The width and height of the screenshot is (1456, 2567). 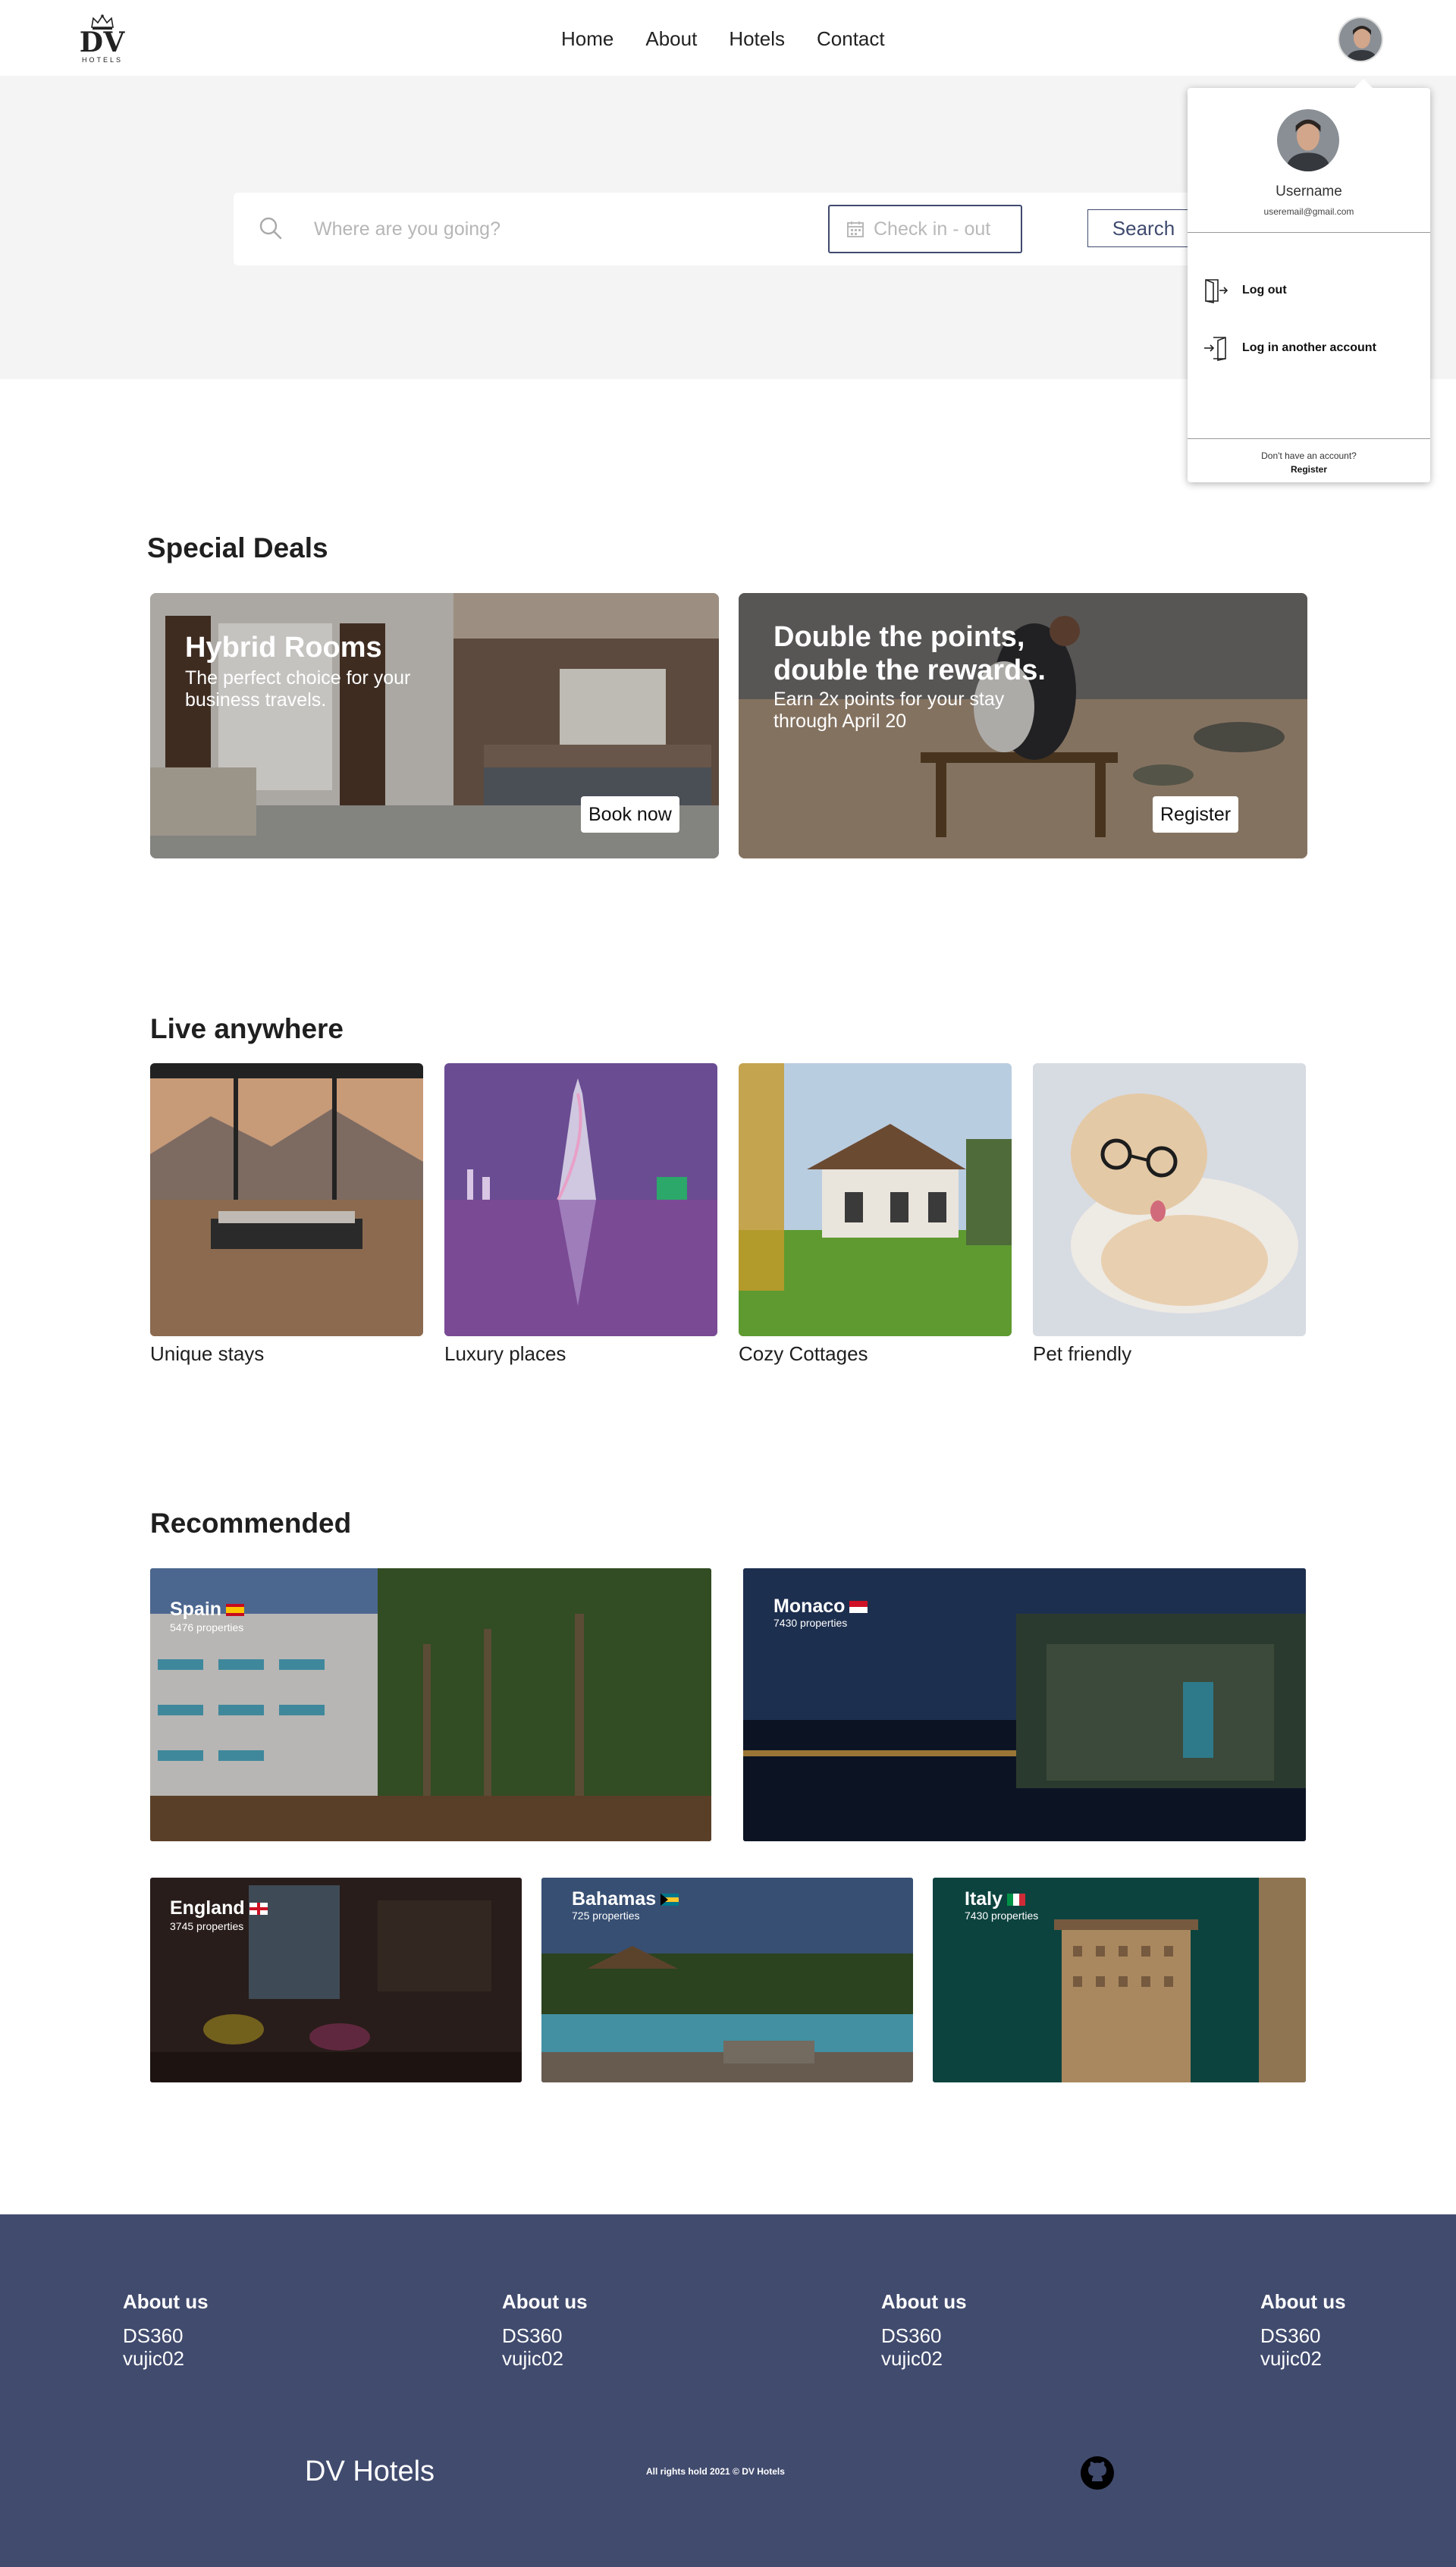 I want to click on place-name-text: England, so click(x=207, y=1908).